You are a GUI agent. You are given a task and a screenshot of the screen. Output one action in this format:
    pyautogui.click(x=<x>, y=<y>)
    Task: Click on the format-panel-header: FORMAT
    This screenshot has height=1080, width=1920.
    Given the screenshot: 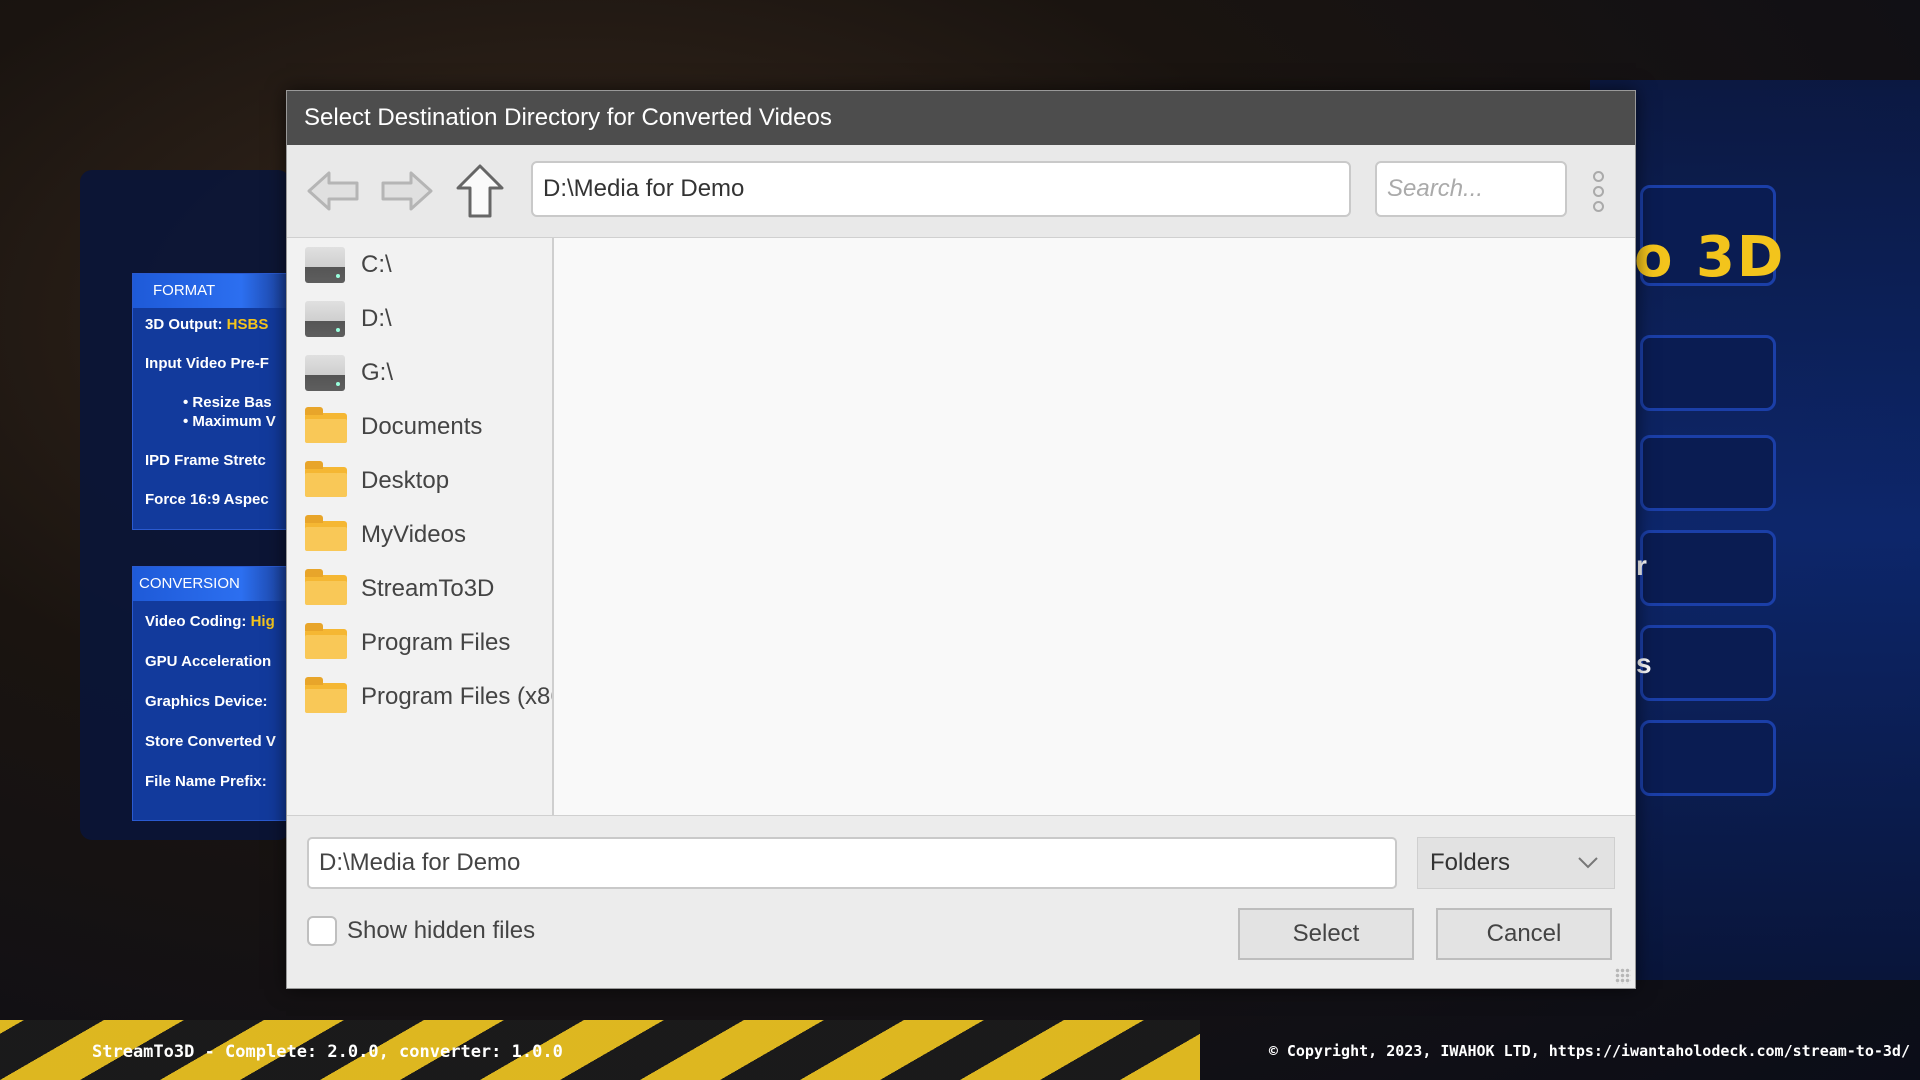 What is the action you would take?
    pyautogui.click(x=210, y=291)
    